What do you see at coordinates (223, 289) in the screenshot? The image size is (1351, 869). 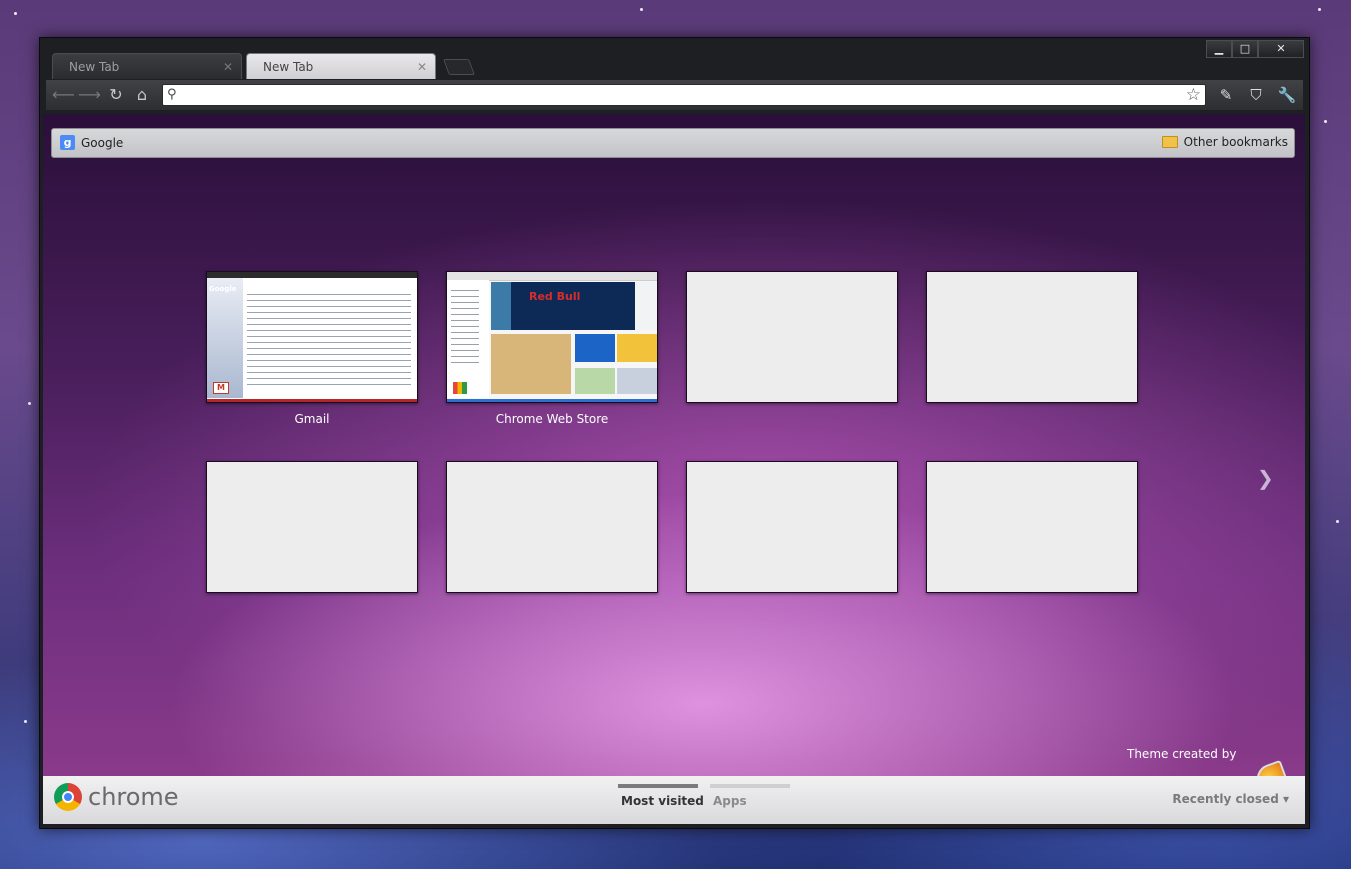 I see `gmail-preview-logo: Google` at bounding box center [223, 289].